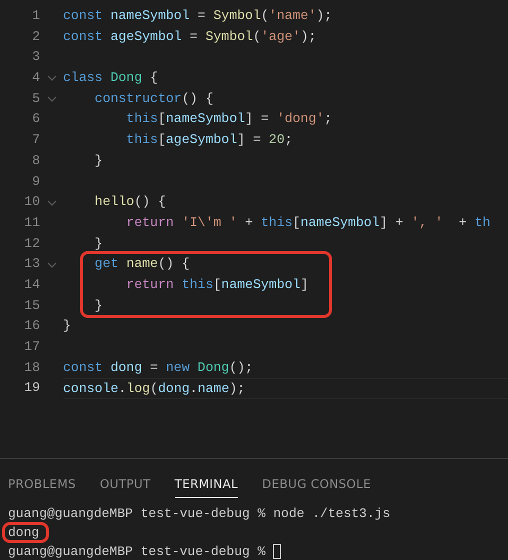 The width and height of the screenshot is (508, 560). What do you see at coordinates (154, 388) in the screenshot?
I see `code-line: console.log(dong.name);` at bounding box center [154, 388].